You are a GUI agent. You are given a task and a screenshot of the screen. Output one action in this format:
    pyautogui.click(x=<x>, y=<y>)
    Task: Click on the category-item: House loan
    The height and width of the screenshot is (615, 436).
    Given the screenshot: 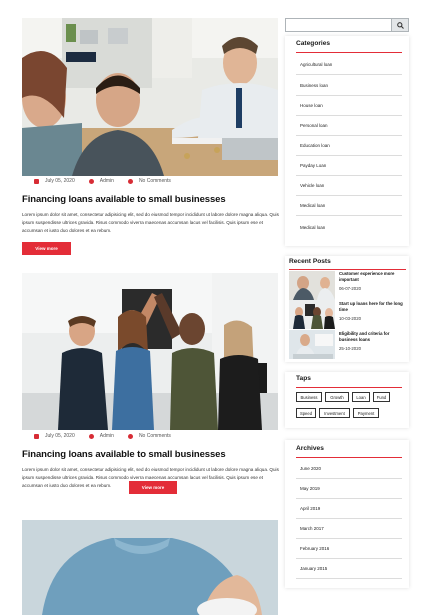 What is the action you would take?
    pyautogui.click(x=349, y=106)
    